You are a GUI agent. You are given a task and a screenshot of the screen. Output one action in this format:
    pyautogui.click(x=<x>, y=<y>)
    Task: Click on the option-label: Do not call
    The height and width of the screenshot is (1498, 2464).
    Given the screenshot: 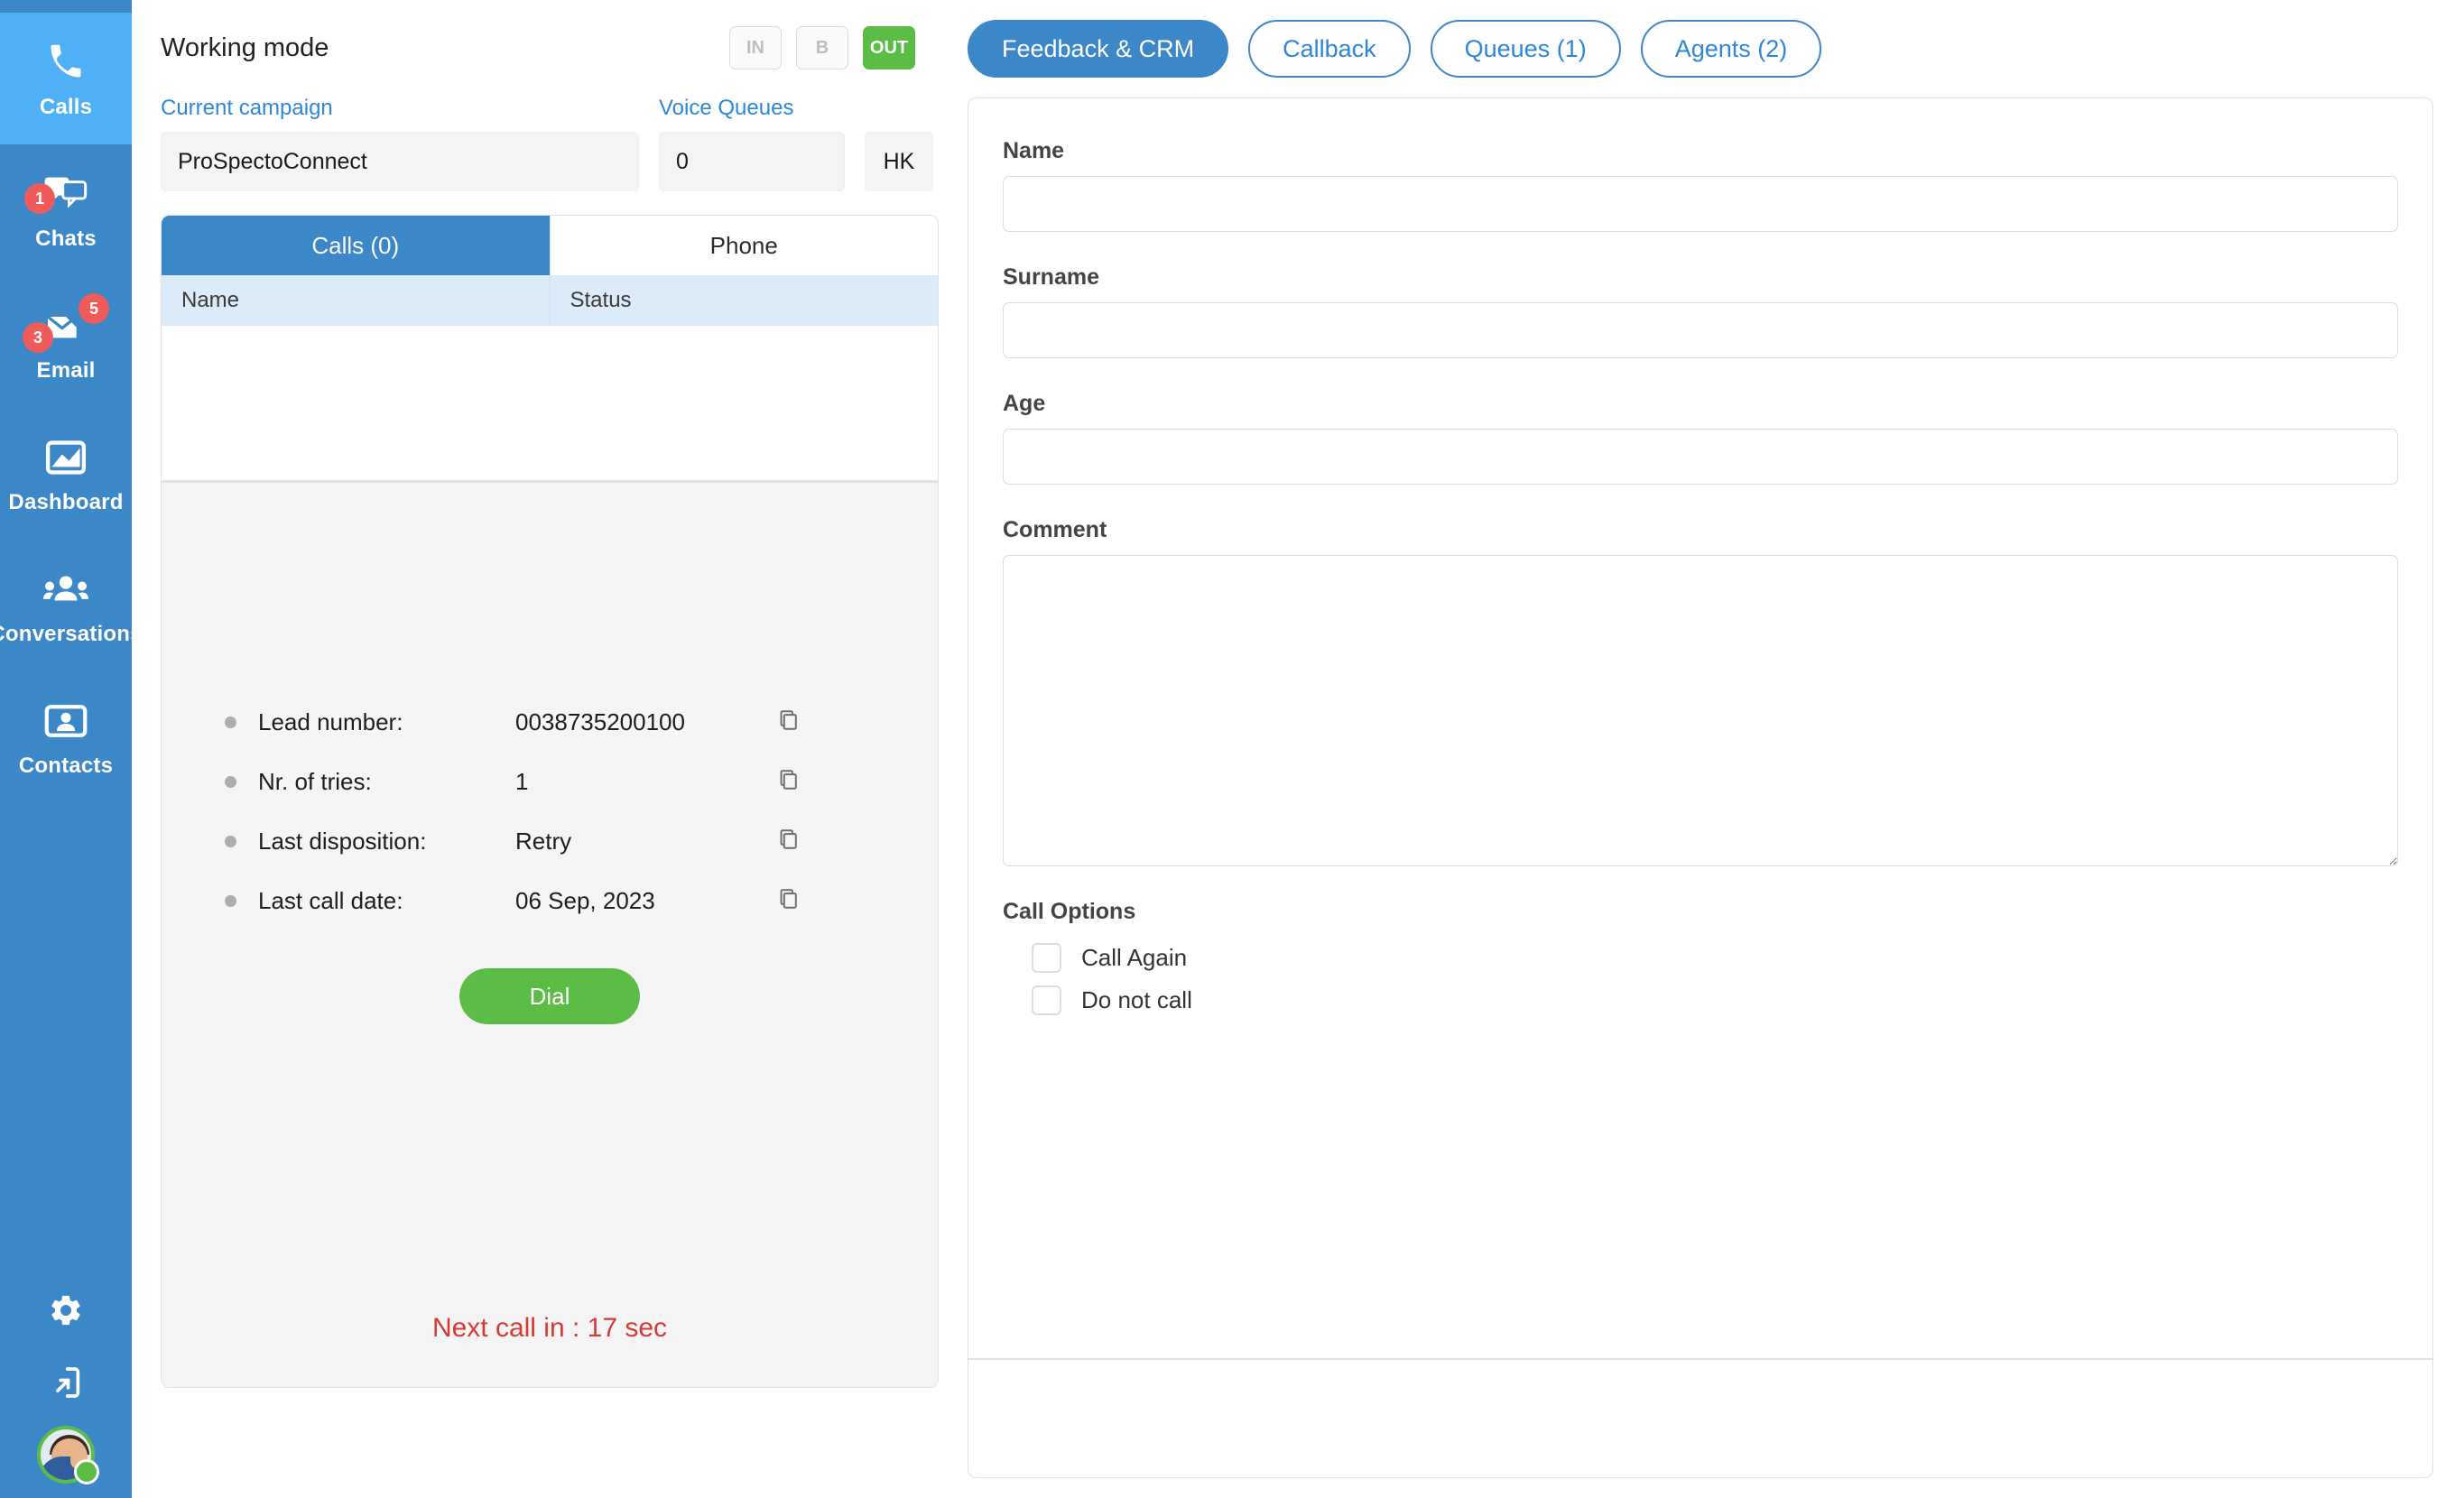 What is the action you would take?
    pyautogui.click(x=1136, y=999)
    